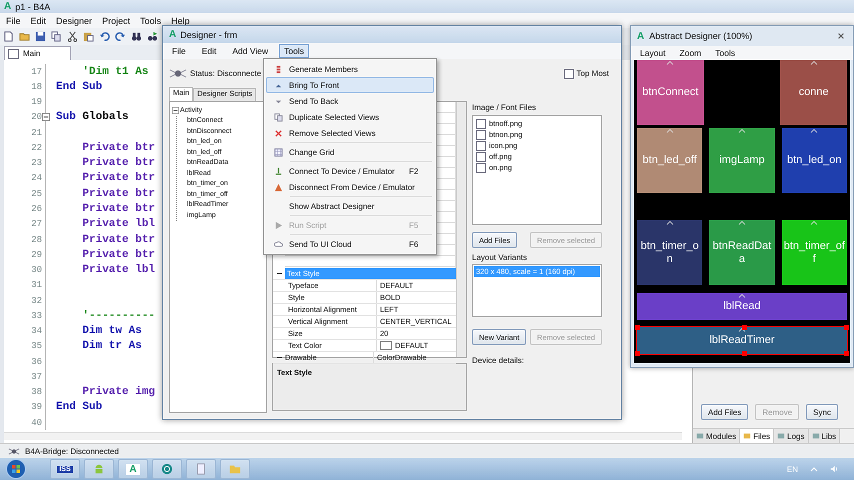 This screenshot has height=480, width=854. I want to click on line-number: 21, so click(36, 133).